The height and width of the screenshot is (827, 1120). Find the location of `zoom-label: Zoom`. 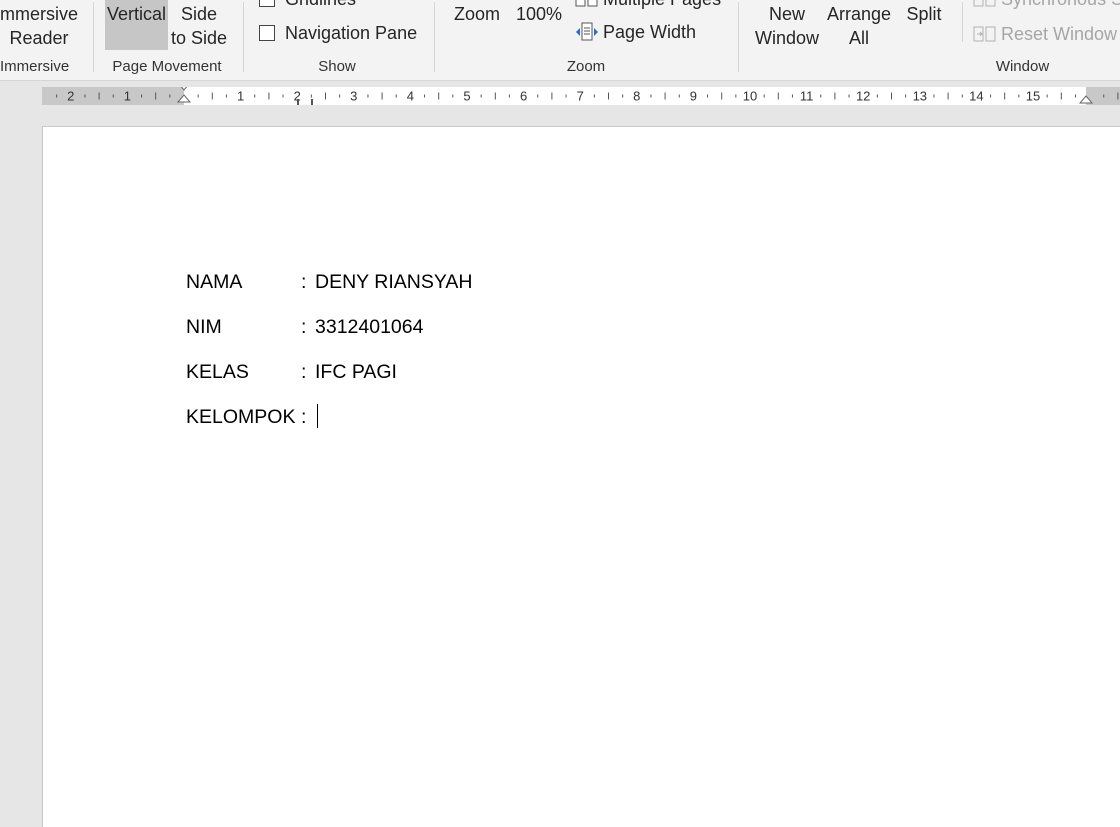

zoom-label: Zoom is located at coordinates (476, 14).